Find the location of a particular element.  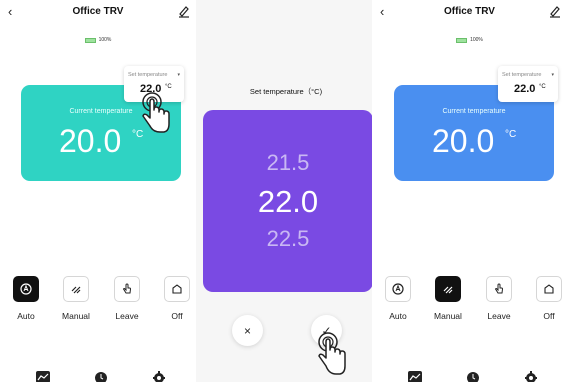

set-temperature-value: 22.0 is located at coordinates (525, 89).